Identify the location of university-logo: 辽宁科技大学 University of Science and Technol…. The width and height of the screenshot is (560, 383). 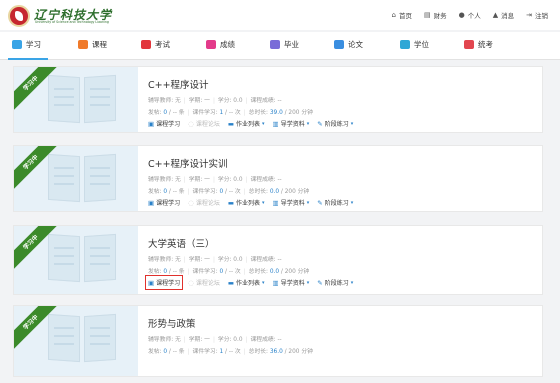
(62, 16).